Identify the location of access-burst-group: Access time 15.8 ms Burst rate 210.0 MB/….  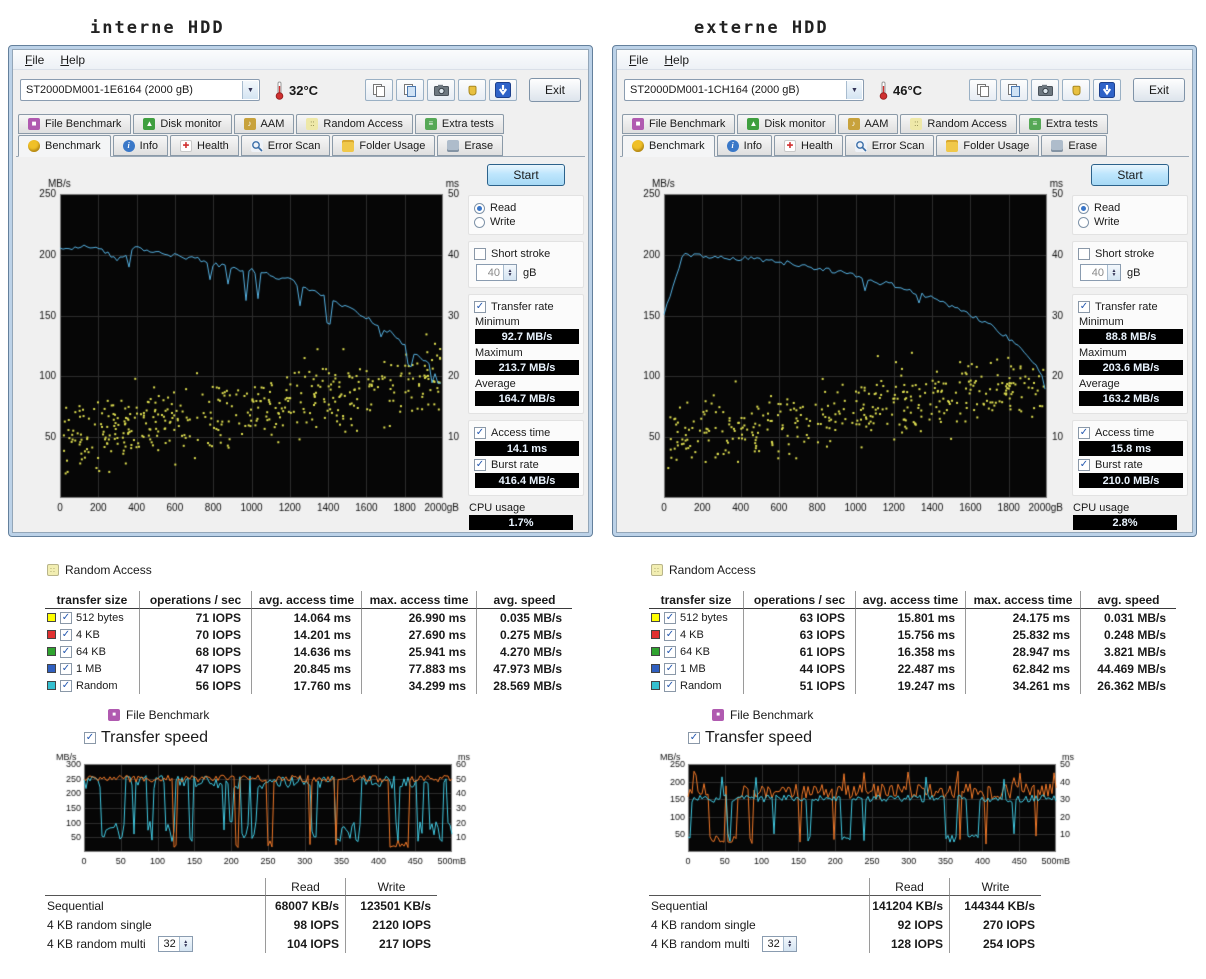
(1130, 458).